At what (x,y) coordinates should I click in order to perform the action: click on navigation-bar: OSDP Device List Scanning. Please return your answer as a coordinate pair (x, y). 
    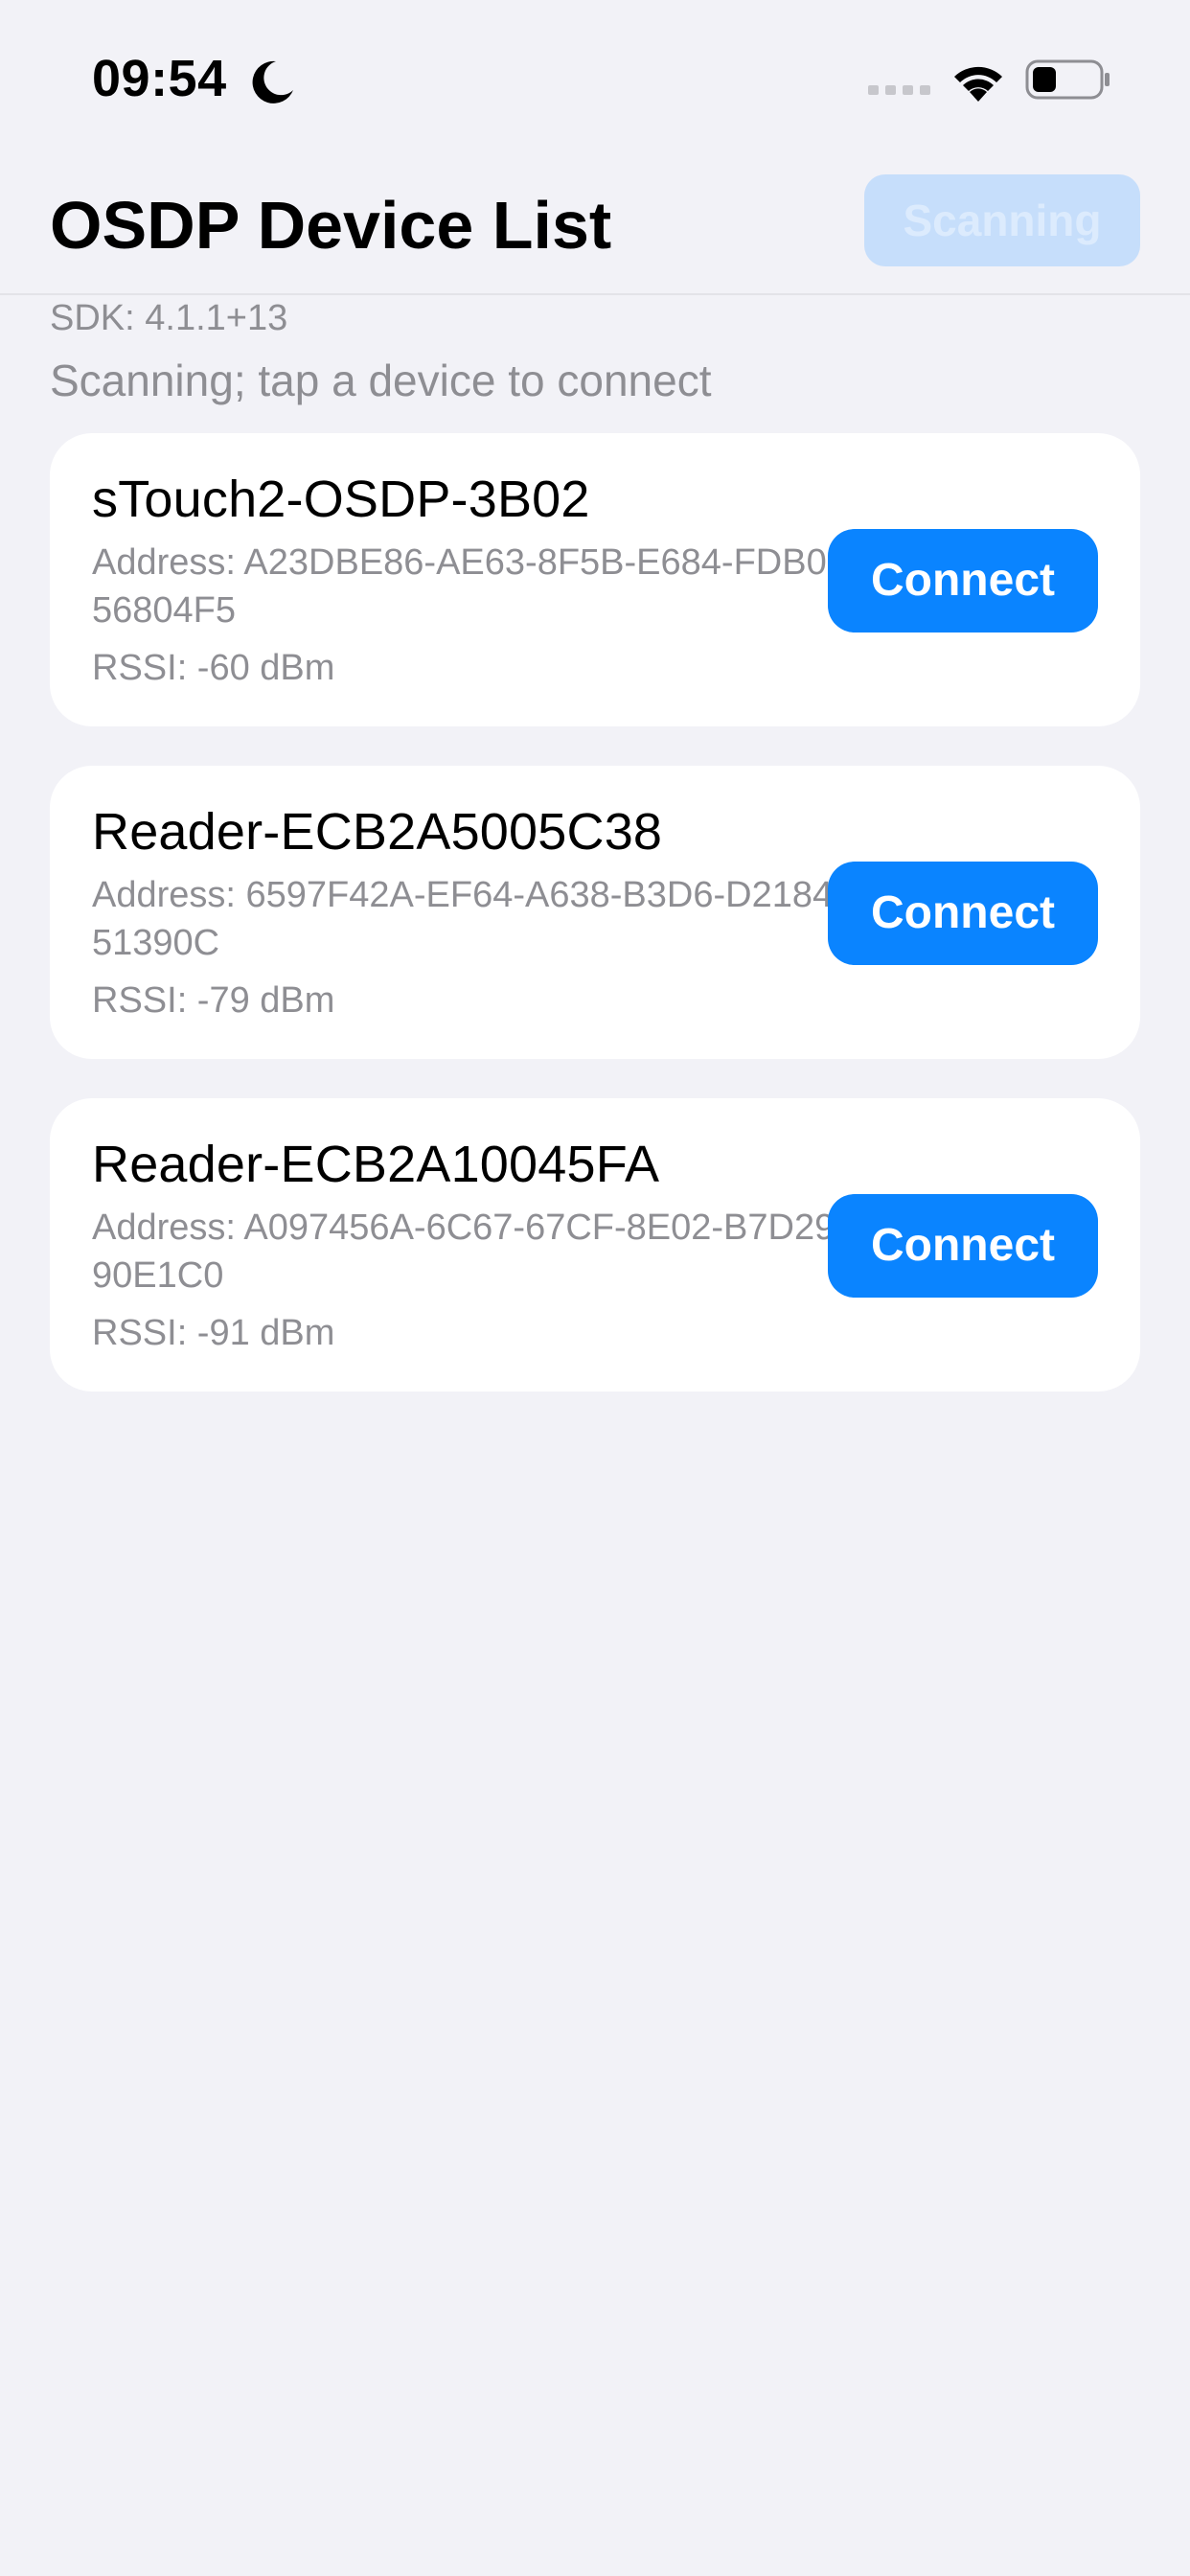
    Looking at the image, I should click on (595, 224).